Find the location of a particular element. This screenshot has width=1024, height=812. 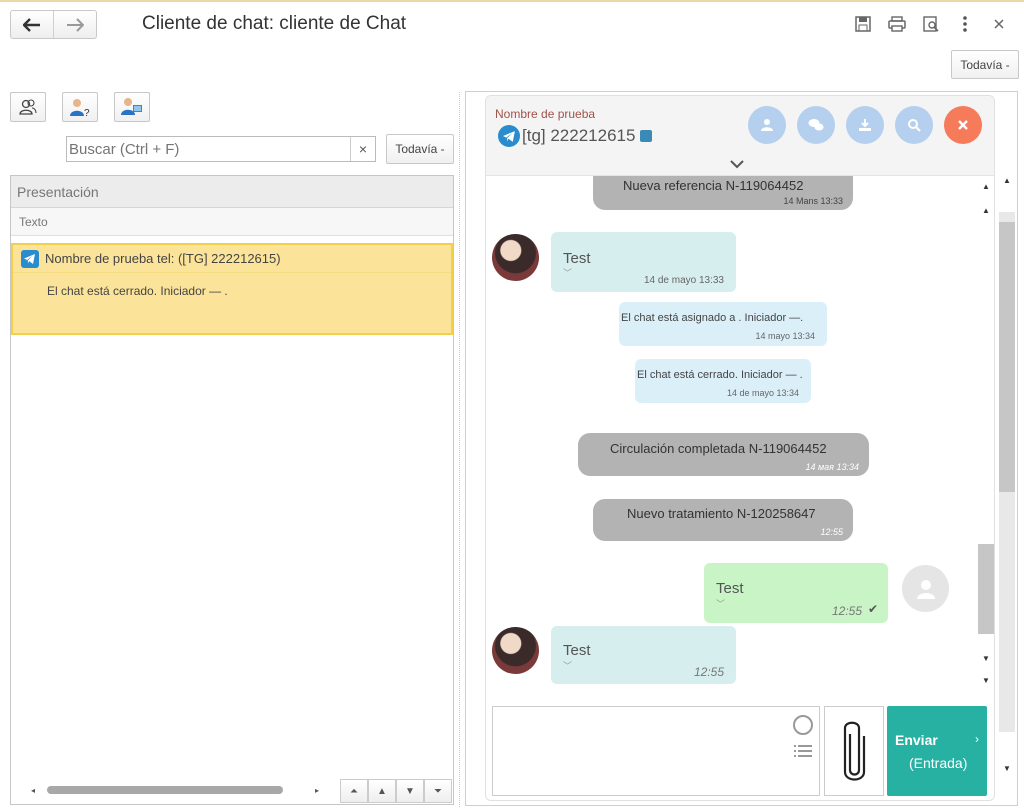

download-icon is located at coordinates (865, 125).